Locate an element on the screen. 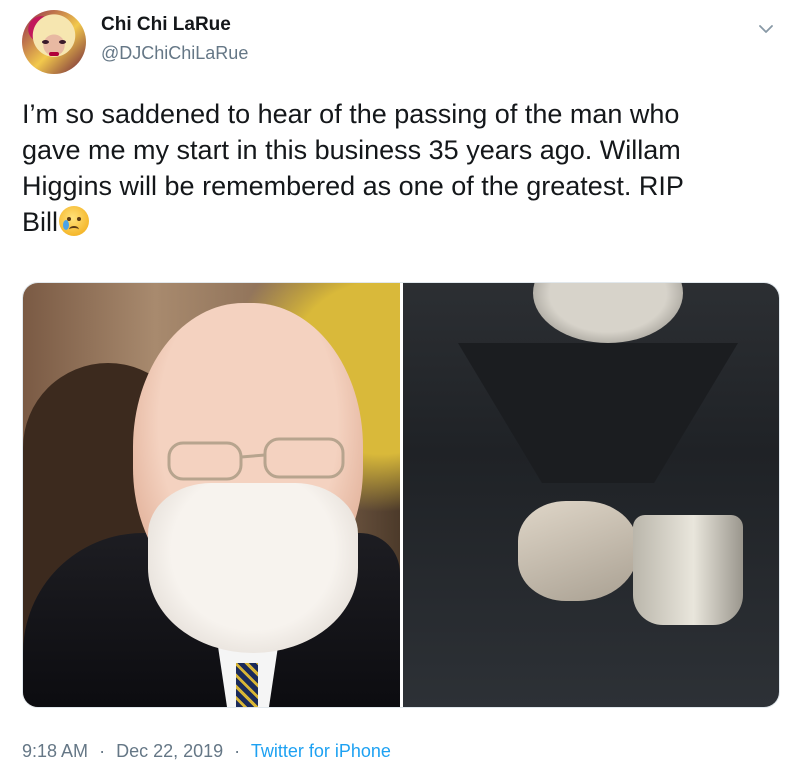 This screenshot has height=776, width=800. chevron-down-icon is located at coordinates (766, 29).